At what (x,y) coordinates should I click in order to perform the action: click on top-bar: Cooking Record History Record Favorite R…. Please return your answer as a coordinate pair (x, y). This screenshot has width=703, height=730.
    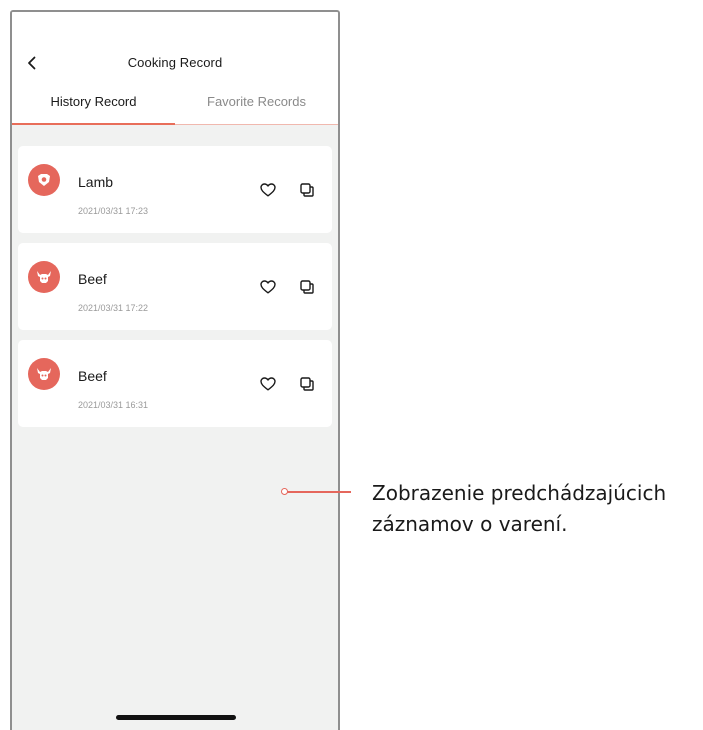
    Looking at the image, I should click on (175, 73).